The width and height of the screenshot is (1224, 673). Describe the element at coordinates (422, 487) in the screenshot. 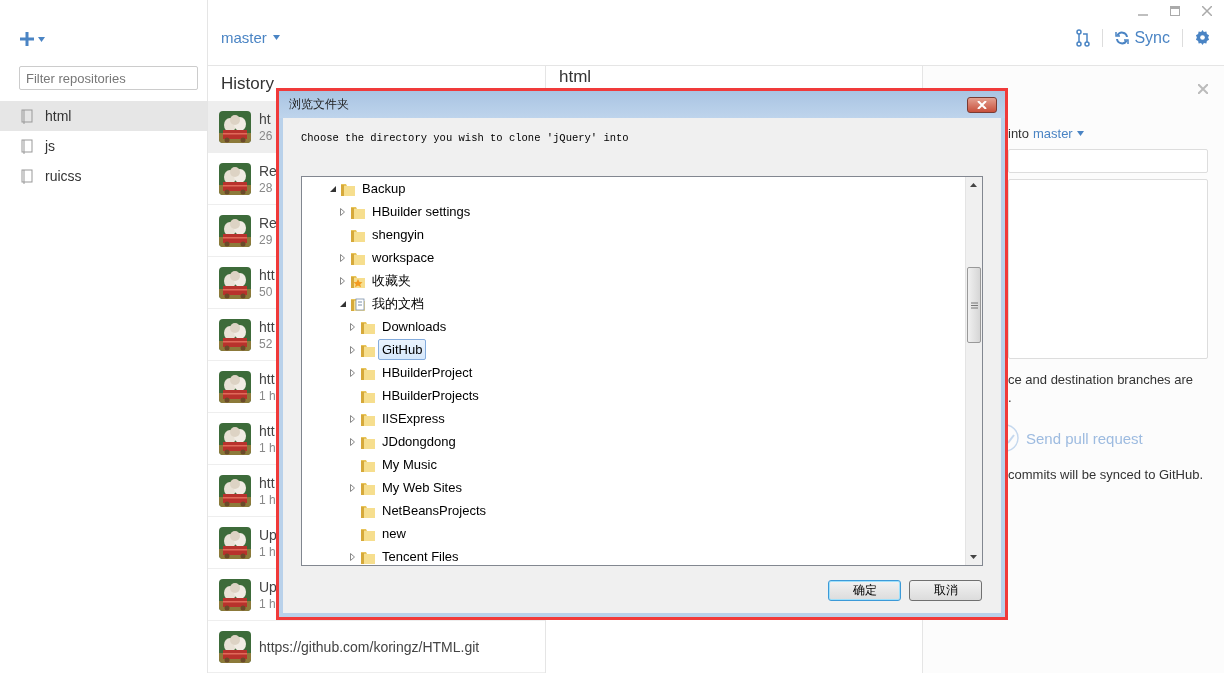

I see `tree-item: My Web Sites` at that location.